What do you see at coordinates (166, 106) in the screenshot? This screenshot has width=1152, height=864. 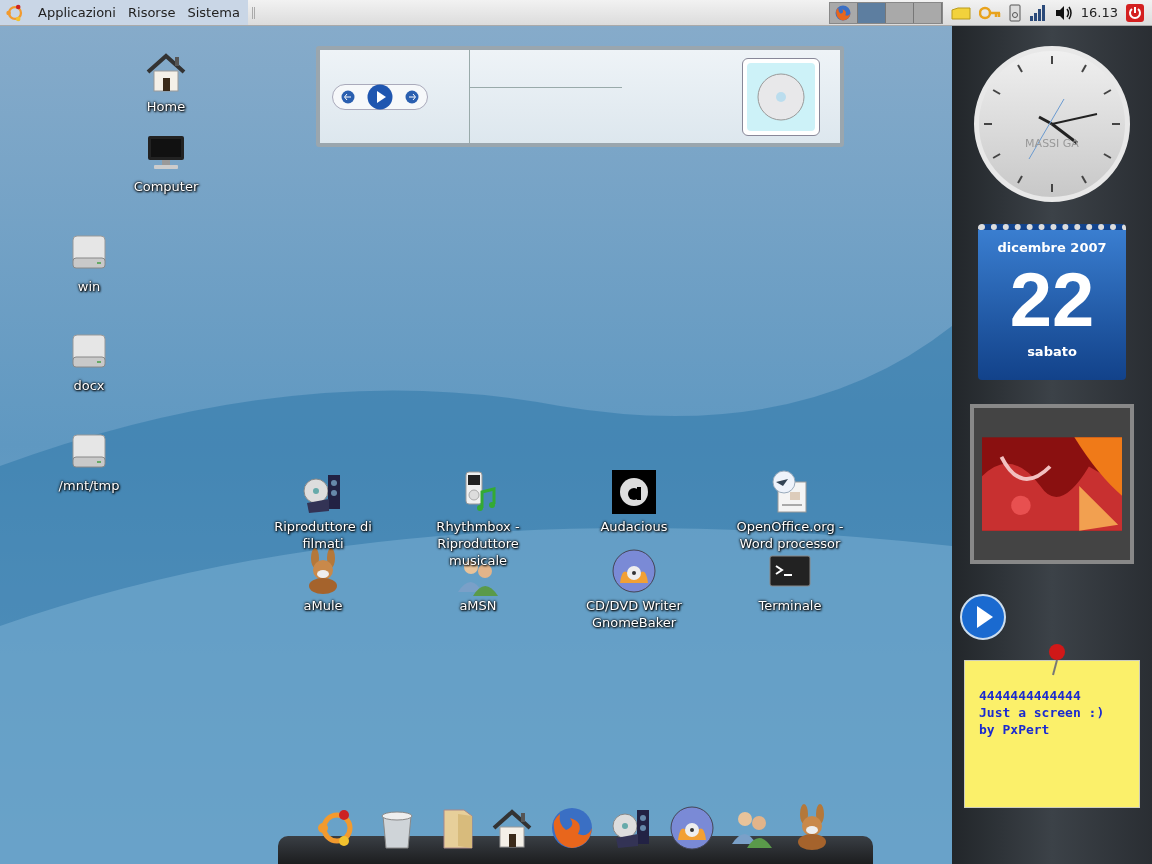 I see `icon-label: Home` at bounding box center [166, 106].